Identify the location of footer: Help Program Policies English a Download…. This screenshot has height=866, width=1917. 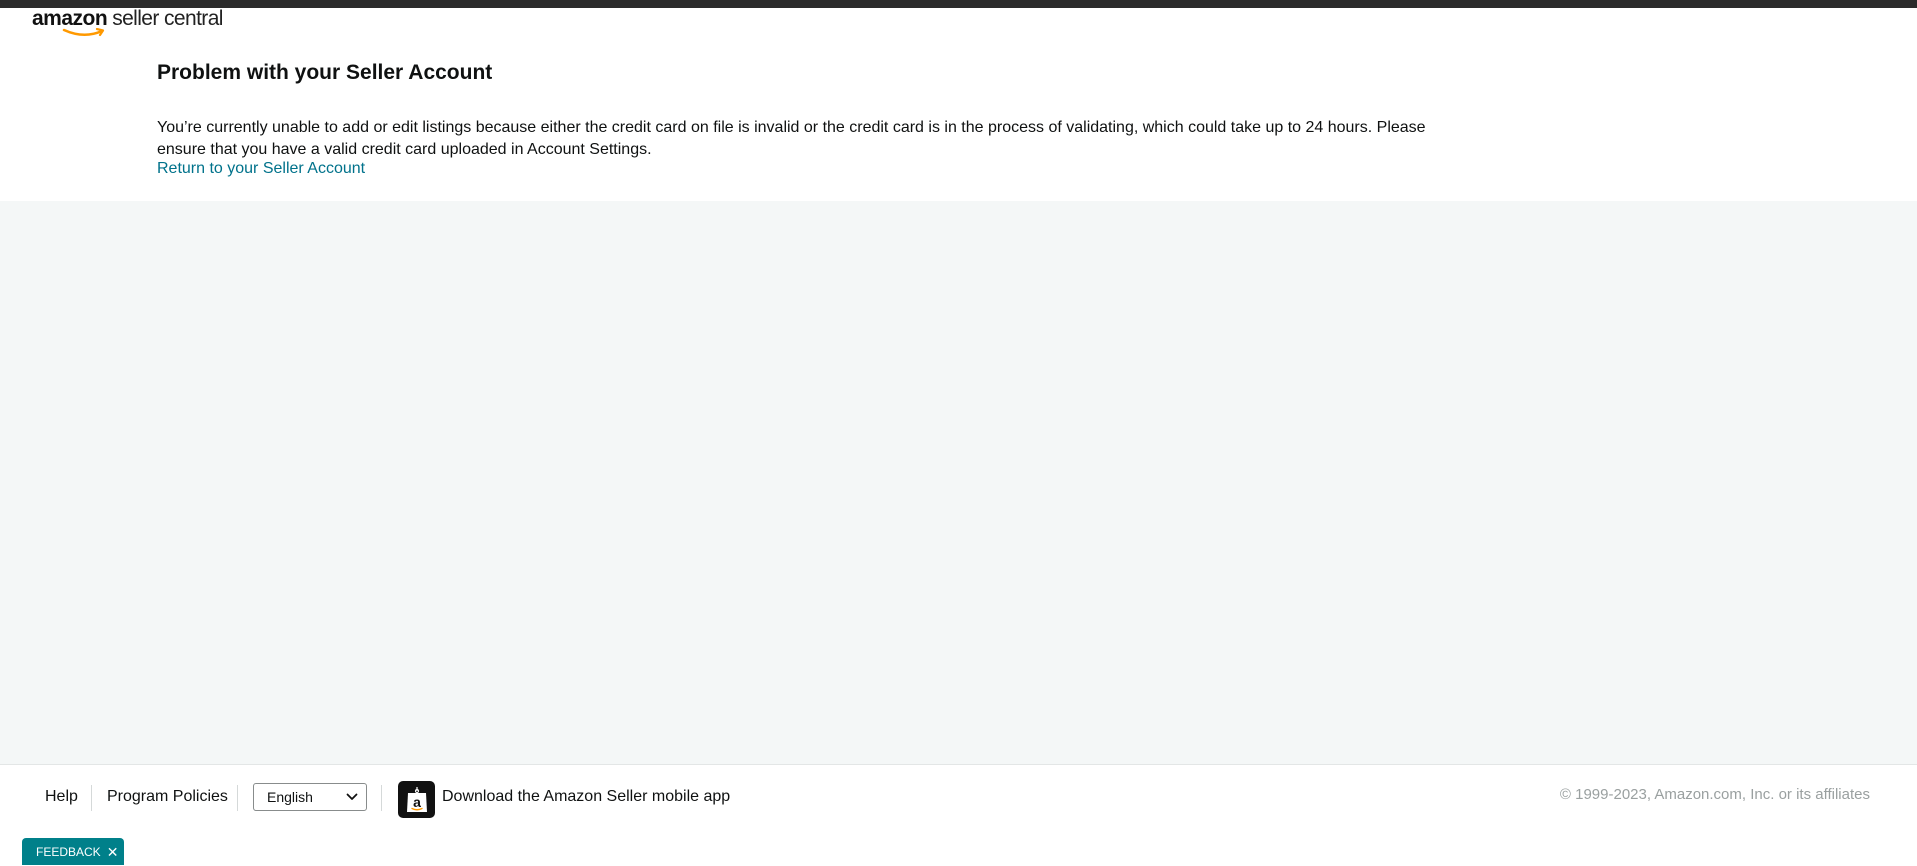
(958, 815).